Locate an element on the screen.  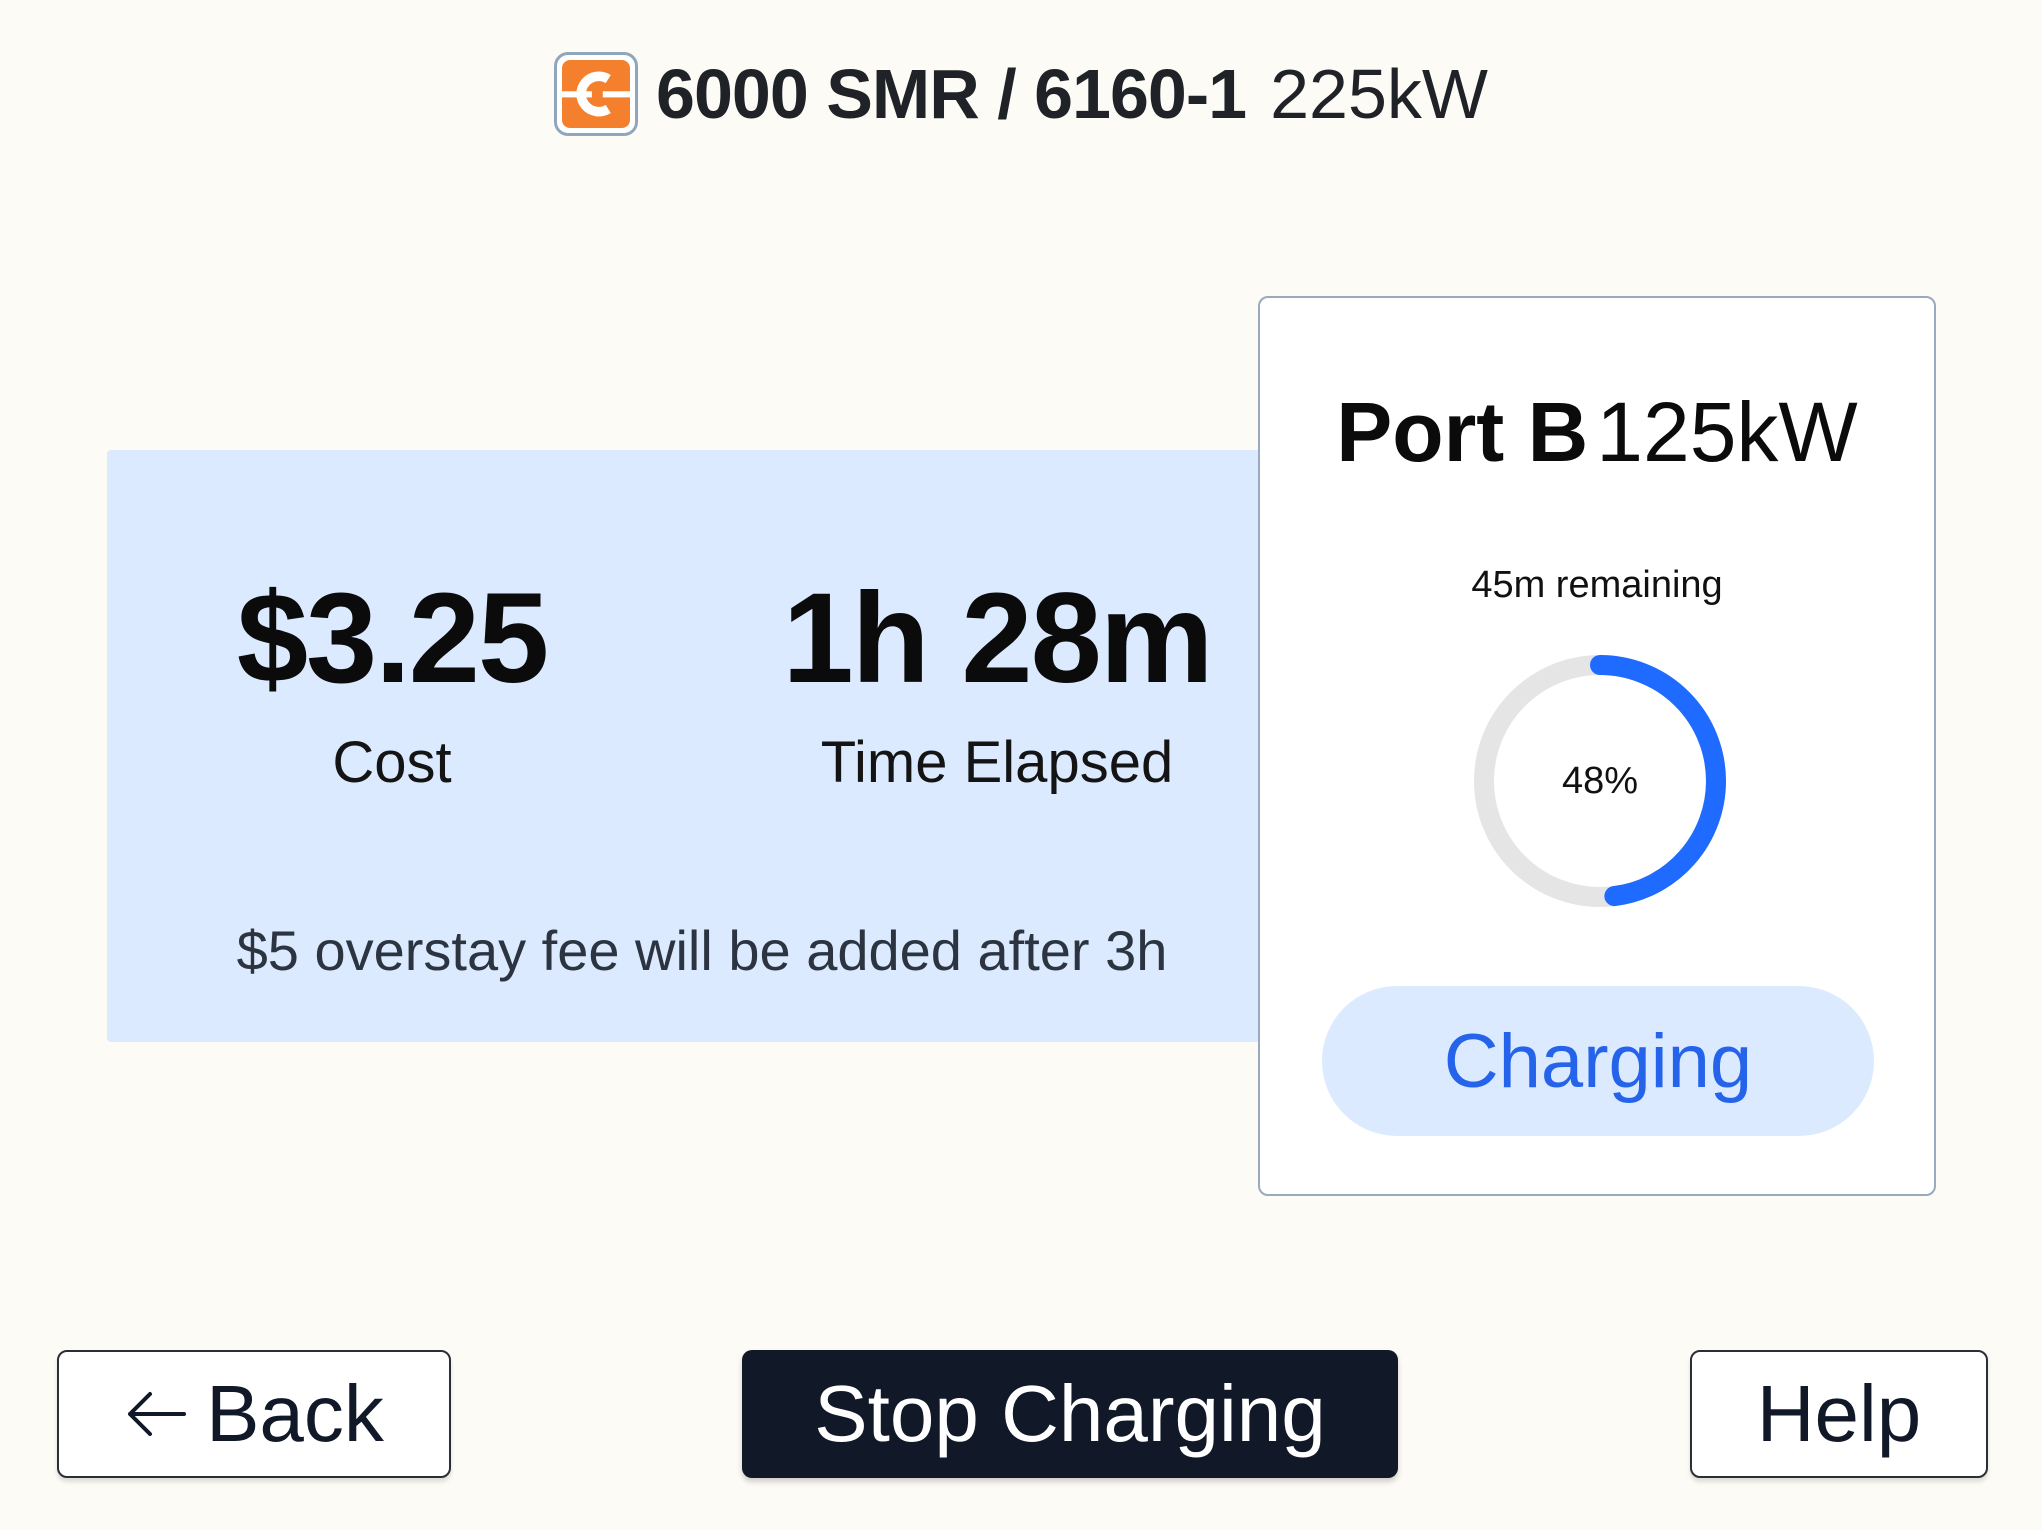
time-elapsed-stat: 1h 28m Time Elapsed is located at coordinates (997, 685).